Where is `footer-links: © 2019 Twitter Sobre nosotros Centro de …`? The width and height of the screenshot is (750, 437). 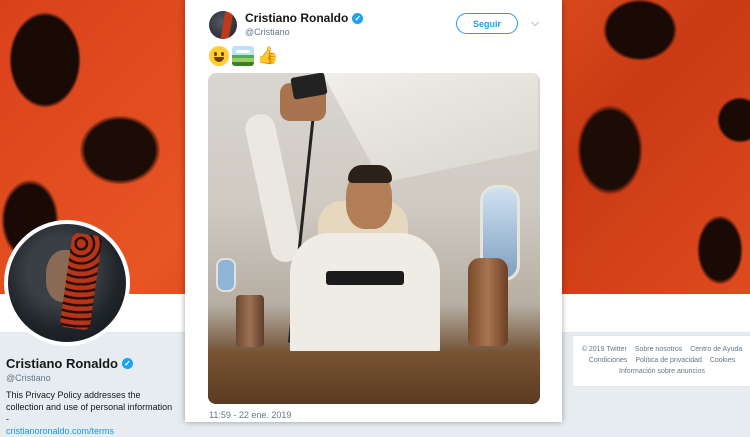 footer-links: © 2019 Twitter Sobre nosotros Centro de … is located at coordinates (662, 360).